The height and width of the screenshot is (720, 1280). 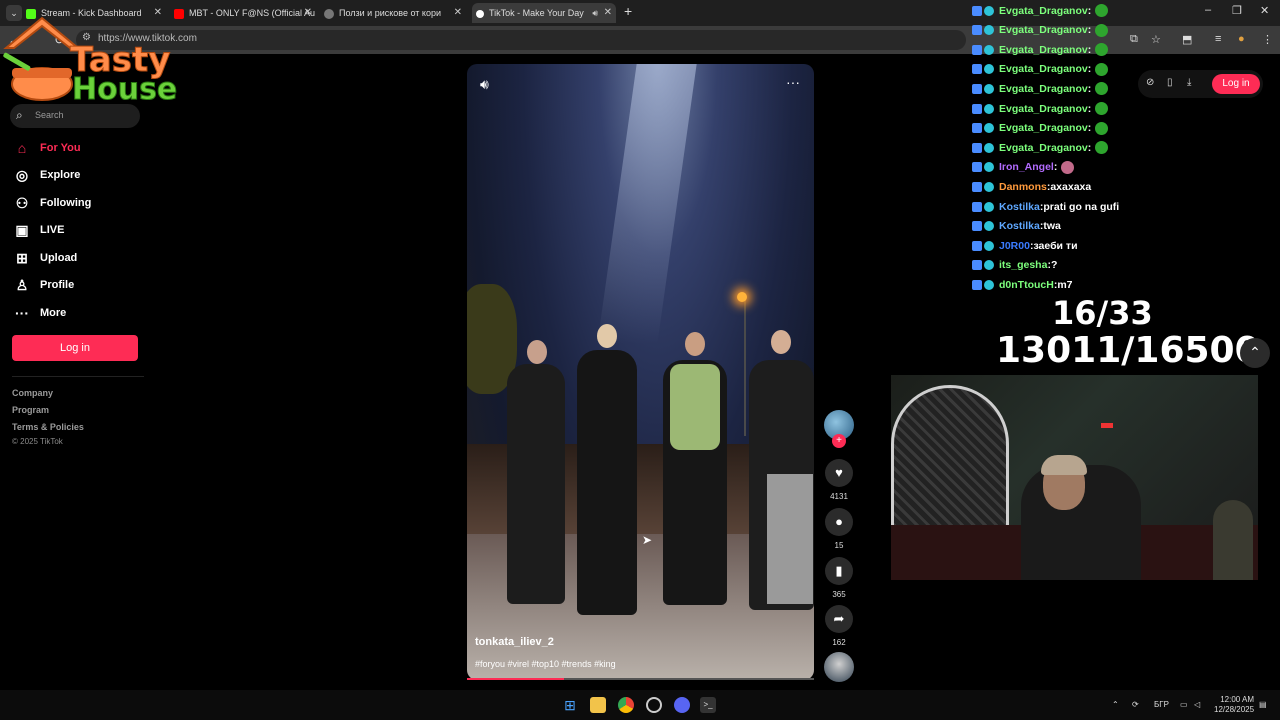 What do you see at coordinates (570, 705) in the screenshot?
I see `windows-start-icon: ⊞` at bounding box center [570, 705].